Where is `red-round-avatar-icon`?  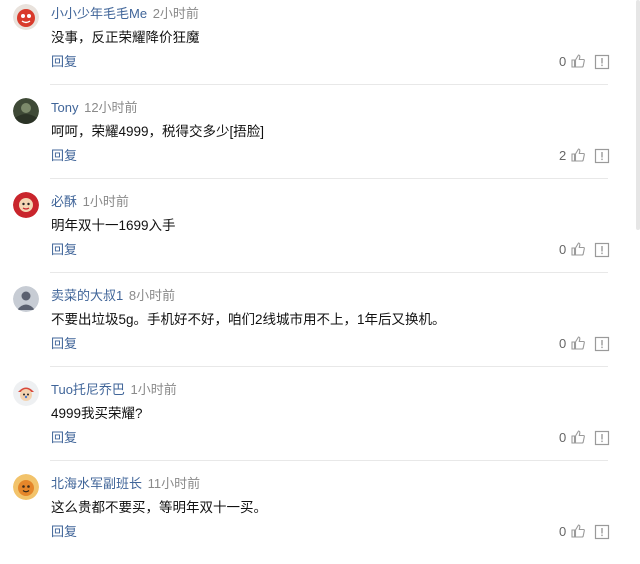 red-round-avatar-icon is located at coordinates (26, 17).